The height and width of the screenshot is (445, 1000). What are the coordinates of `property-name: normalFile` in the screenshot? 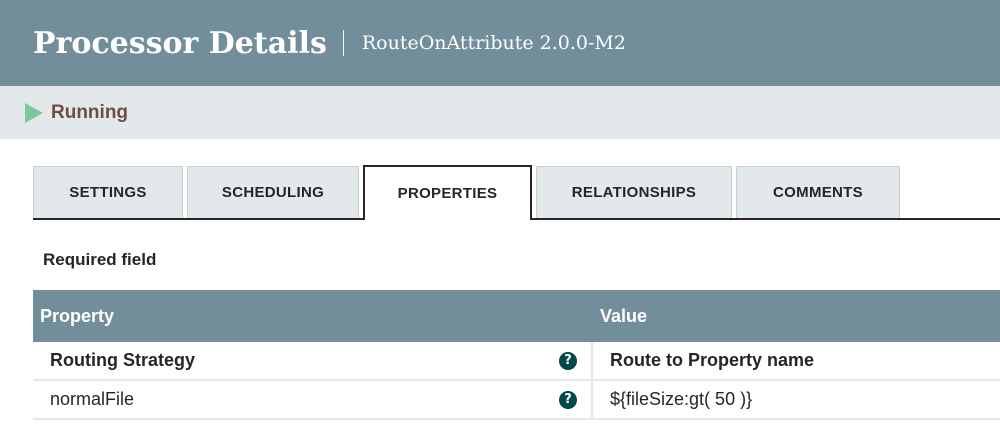 It's located at (92, 399).